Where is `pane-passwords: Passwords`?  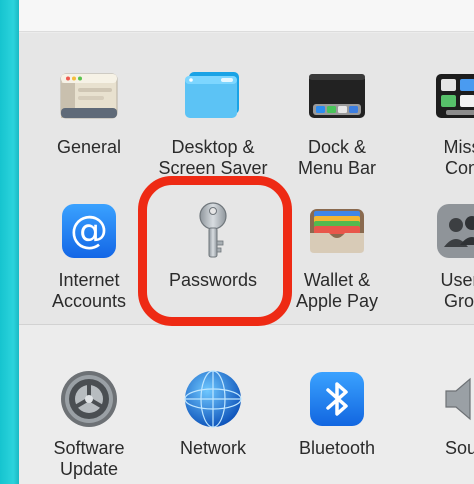 pane-passwords: Passwords is located at coordinates (213, 246).